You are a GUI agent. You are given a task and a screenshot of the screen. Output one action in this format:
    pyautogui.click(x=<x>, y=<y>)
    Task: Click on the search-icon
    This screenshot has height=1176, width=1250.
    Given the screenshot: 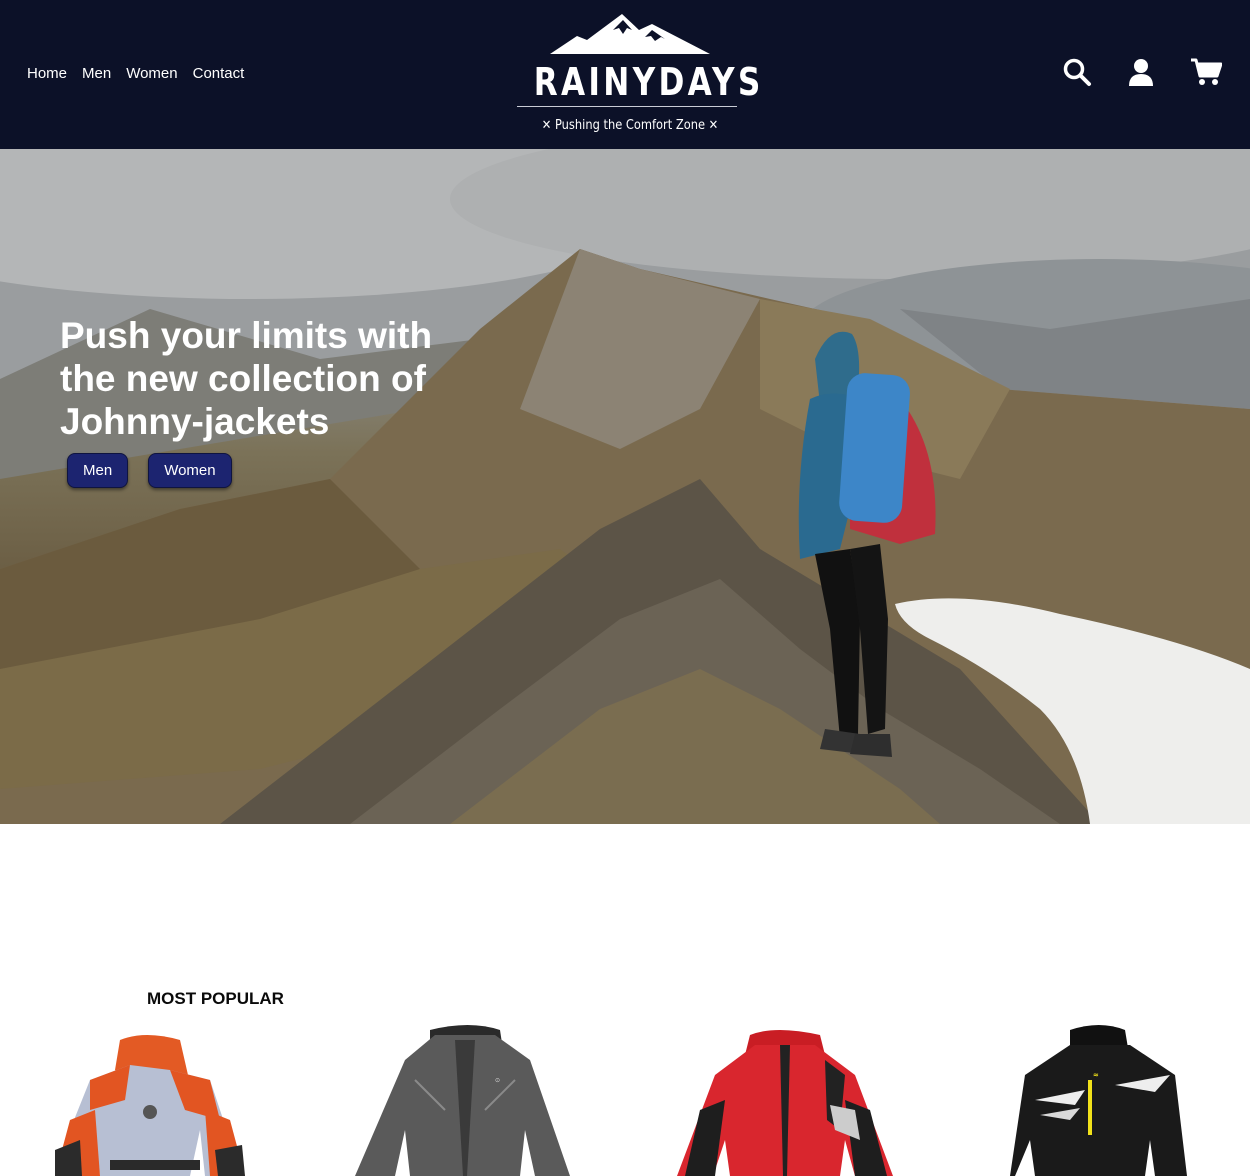 What is the action you would take?
    pyautogui.click(x=1077, y=72)
    